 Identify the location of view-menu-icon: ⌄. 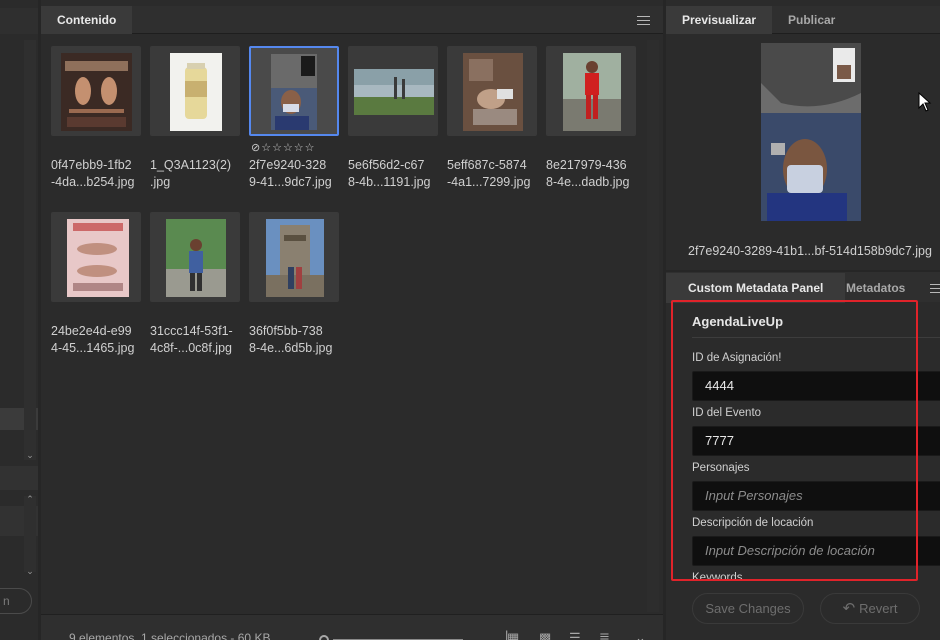
(643, 635).